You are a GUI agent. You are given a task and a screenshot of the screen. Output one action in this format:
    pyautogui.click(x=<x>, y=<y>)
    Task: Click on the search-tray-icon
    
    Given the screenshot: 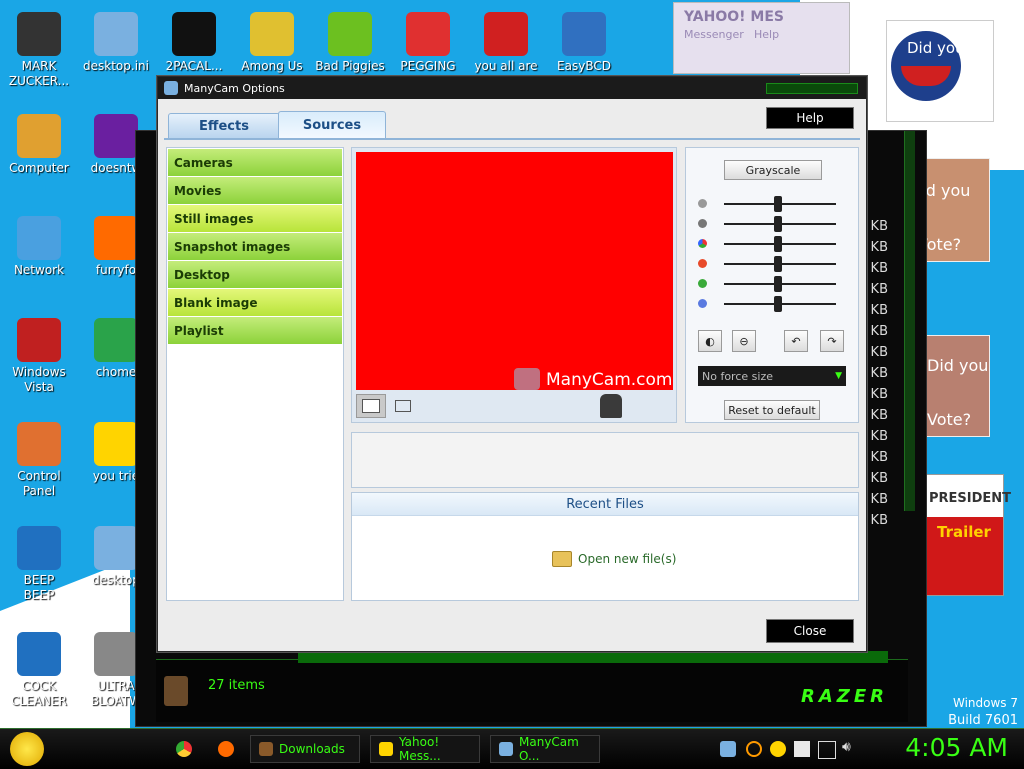 What is the action you would take?
    pyautogui.click(x=754, y=749)
    